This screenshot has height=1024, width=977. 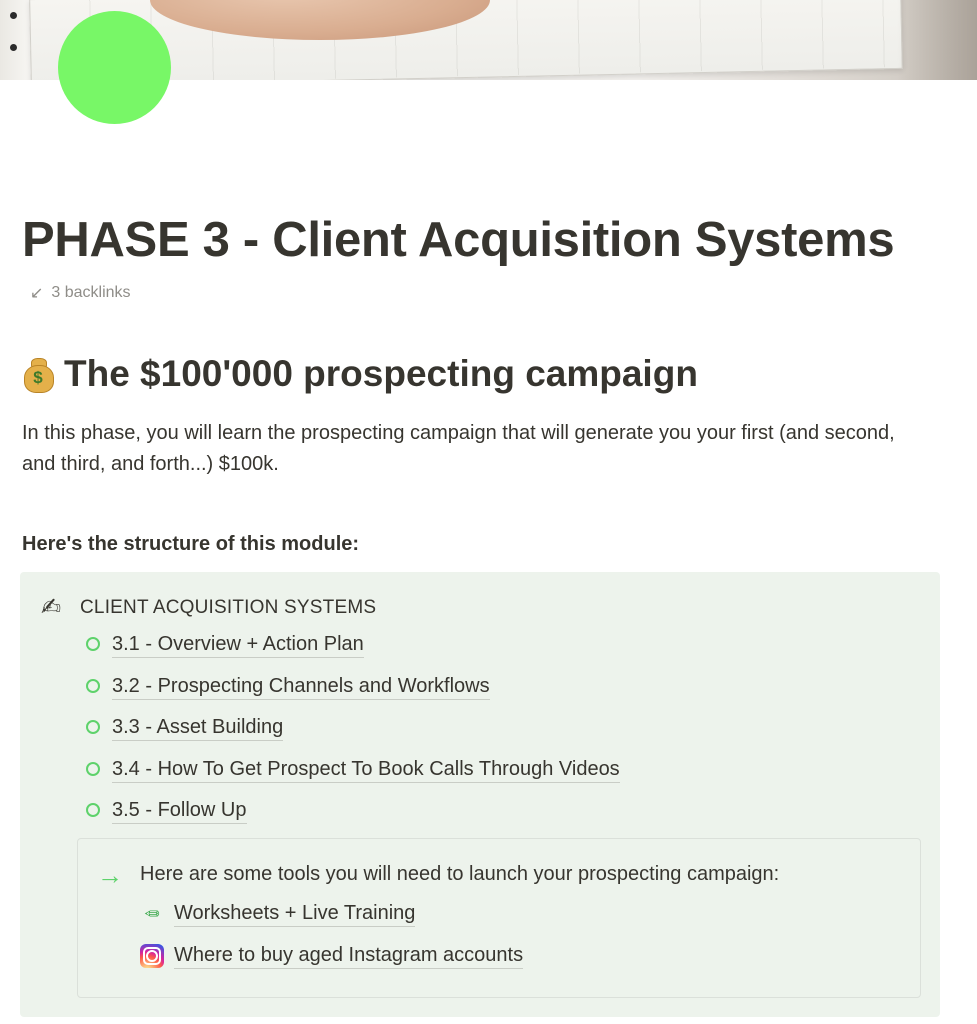 What do you see at coordinates (152, 913) in the screenshot?
I see `pencil-icon: ✏` at bounding box center [152, 913].